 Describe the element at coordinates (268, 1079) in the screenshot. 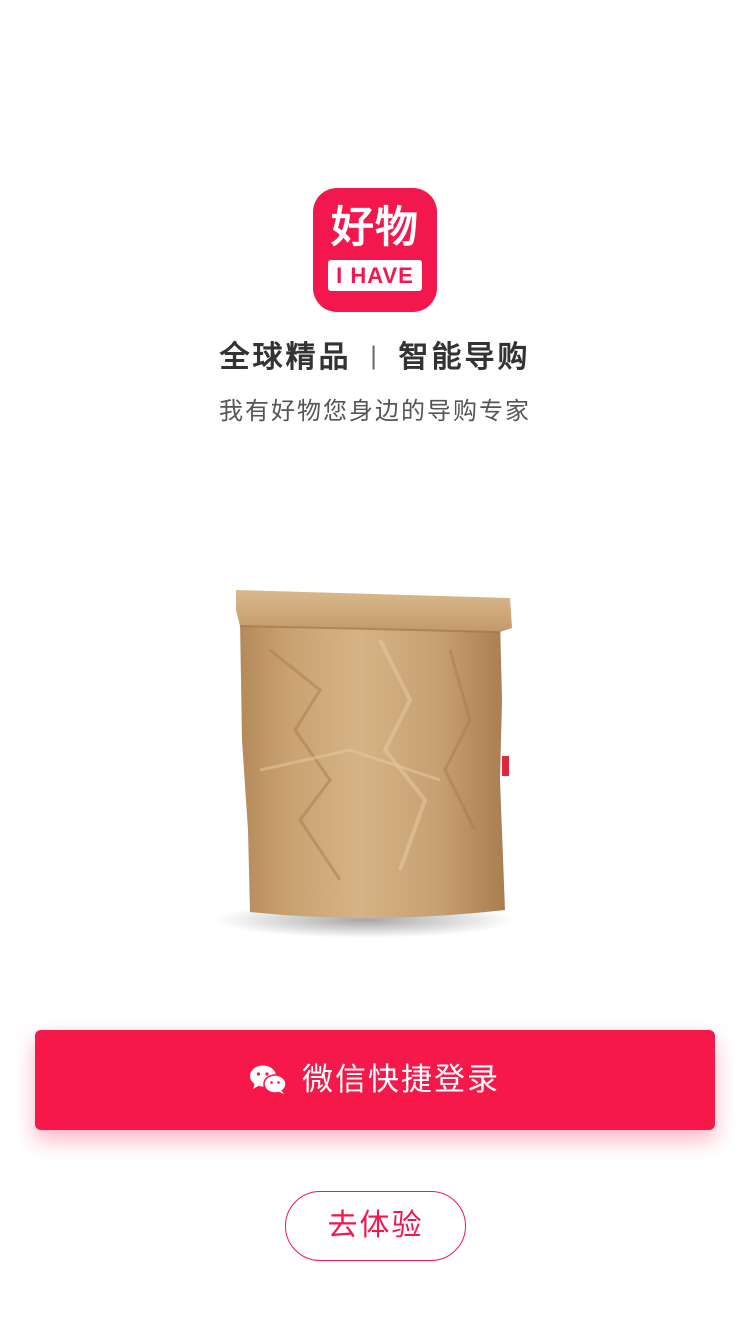

I see `wechat-icon` at that location.